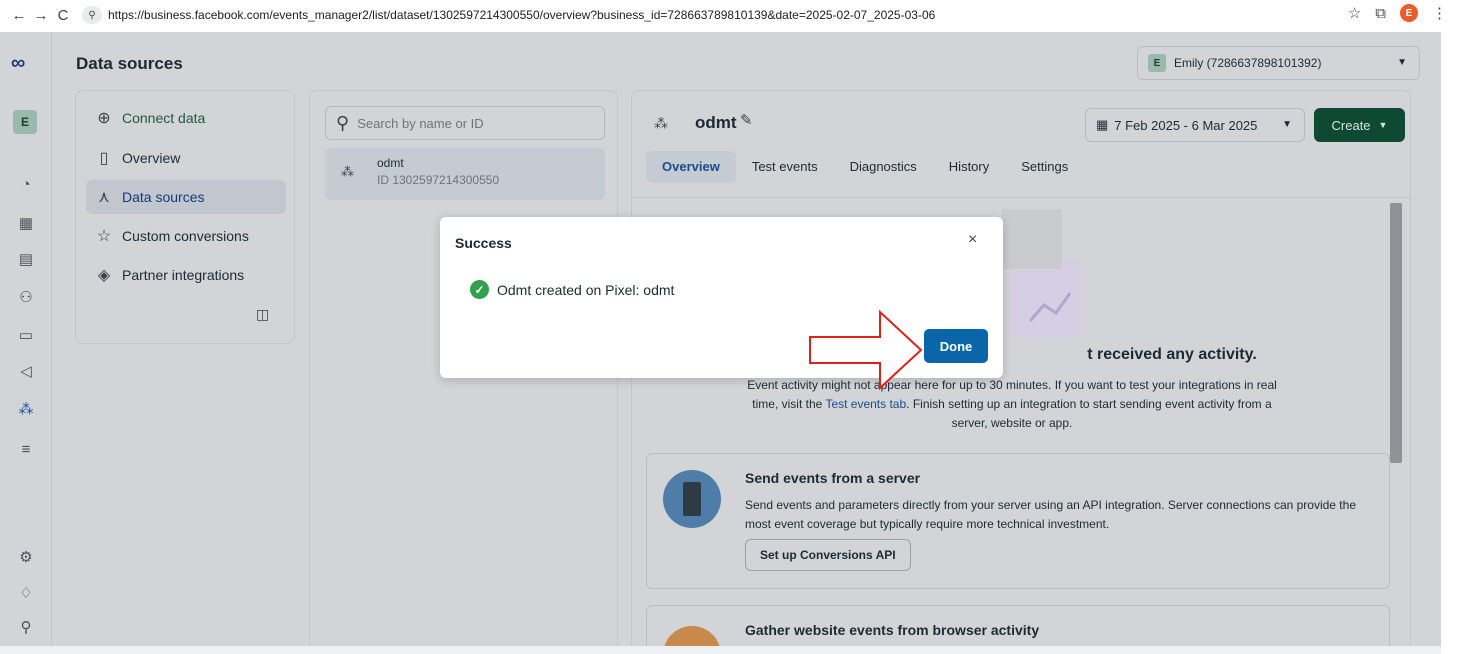  I want to click on search-input: ⚲ Search by name or ID, so click(465, 123).